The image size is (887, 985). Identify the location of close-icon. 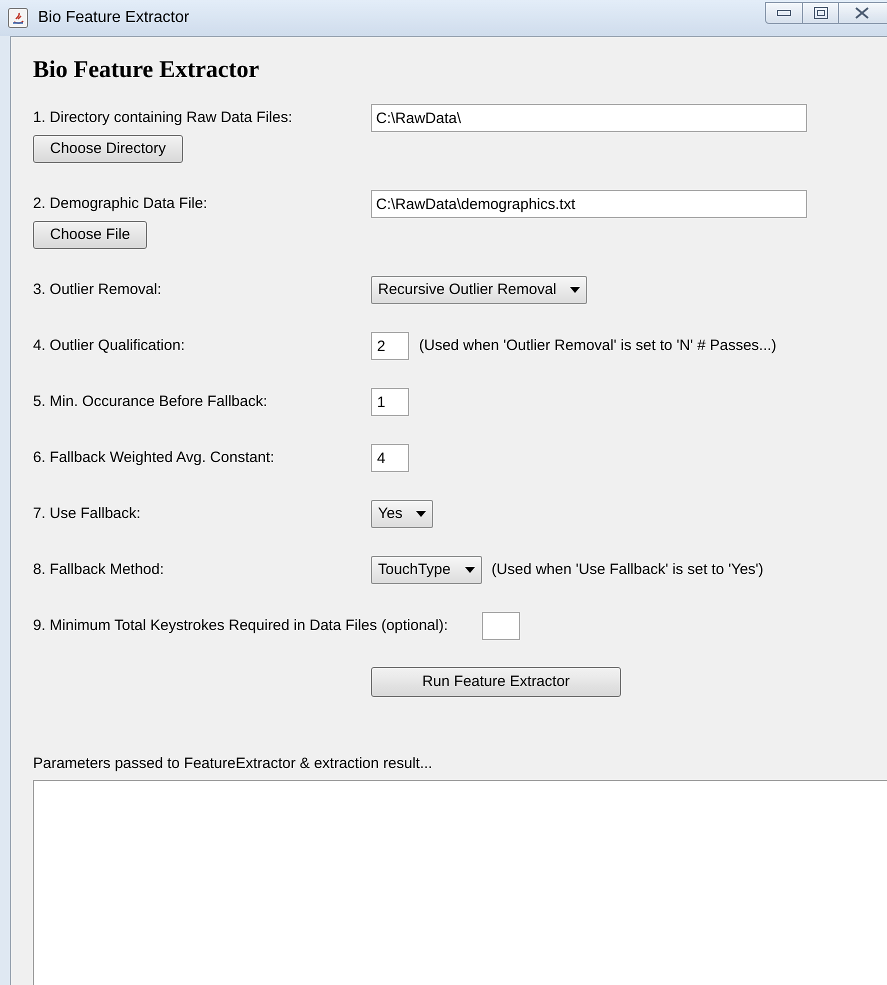
(862, 13).